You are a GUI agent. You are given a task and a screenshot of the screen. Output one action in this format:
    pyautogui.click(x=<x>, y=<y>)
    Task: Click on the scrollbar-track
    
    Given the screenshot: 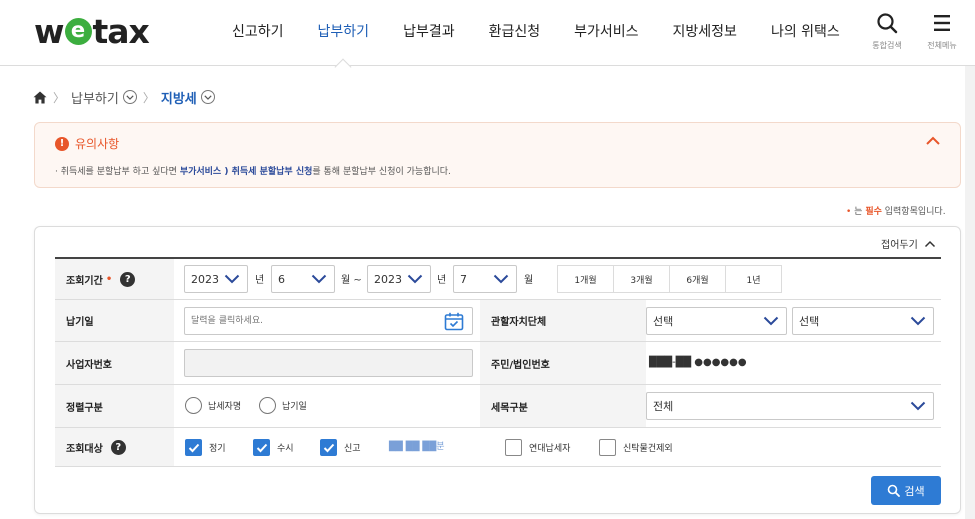 What is the action you would take?
    pyautogui.click(x=970, y=292)
    